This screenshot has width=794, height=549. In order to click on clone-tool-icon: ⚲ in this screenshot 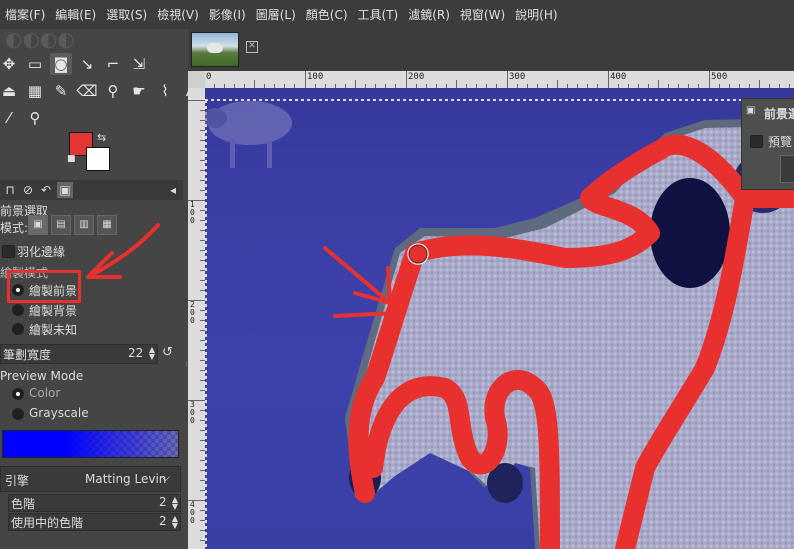, I will do `click(113, 91)`.